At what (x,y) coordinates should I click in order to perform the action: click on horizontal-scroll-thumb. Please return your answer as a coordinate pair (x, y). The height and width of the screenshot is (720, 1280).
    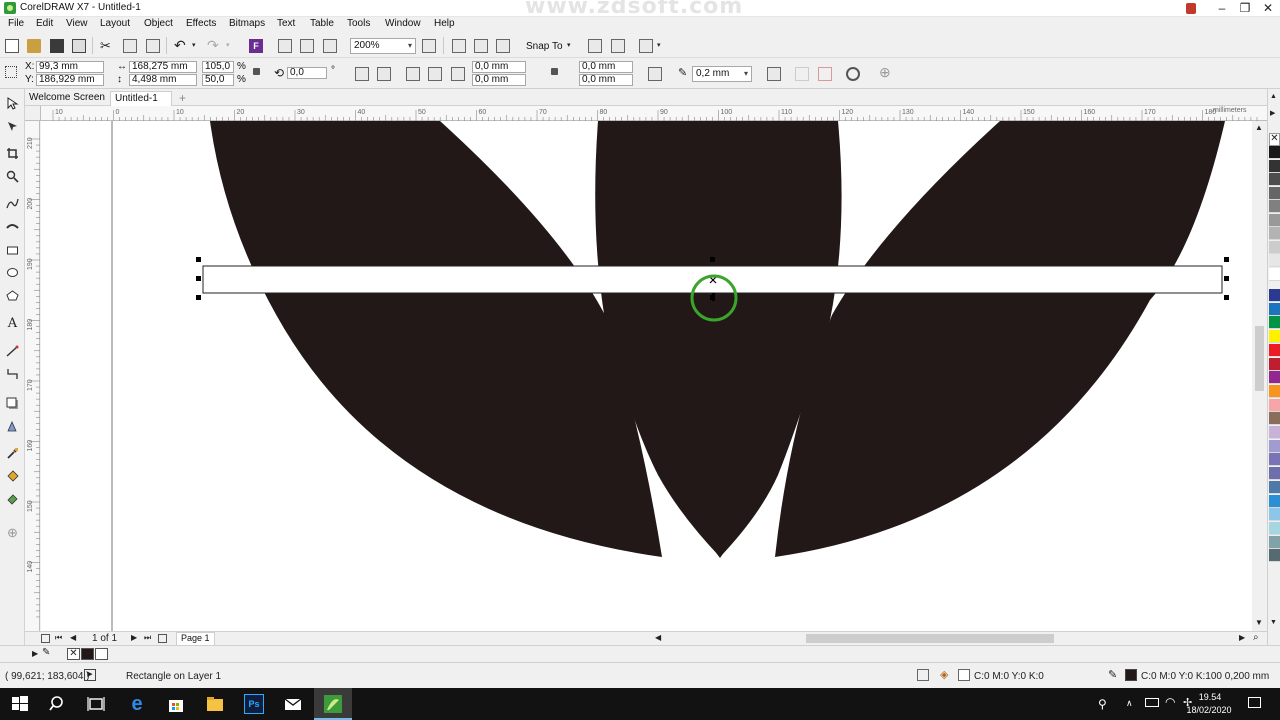
    Looking at the image, I should click on (930, 638).